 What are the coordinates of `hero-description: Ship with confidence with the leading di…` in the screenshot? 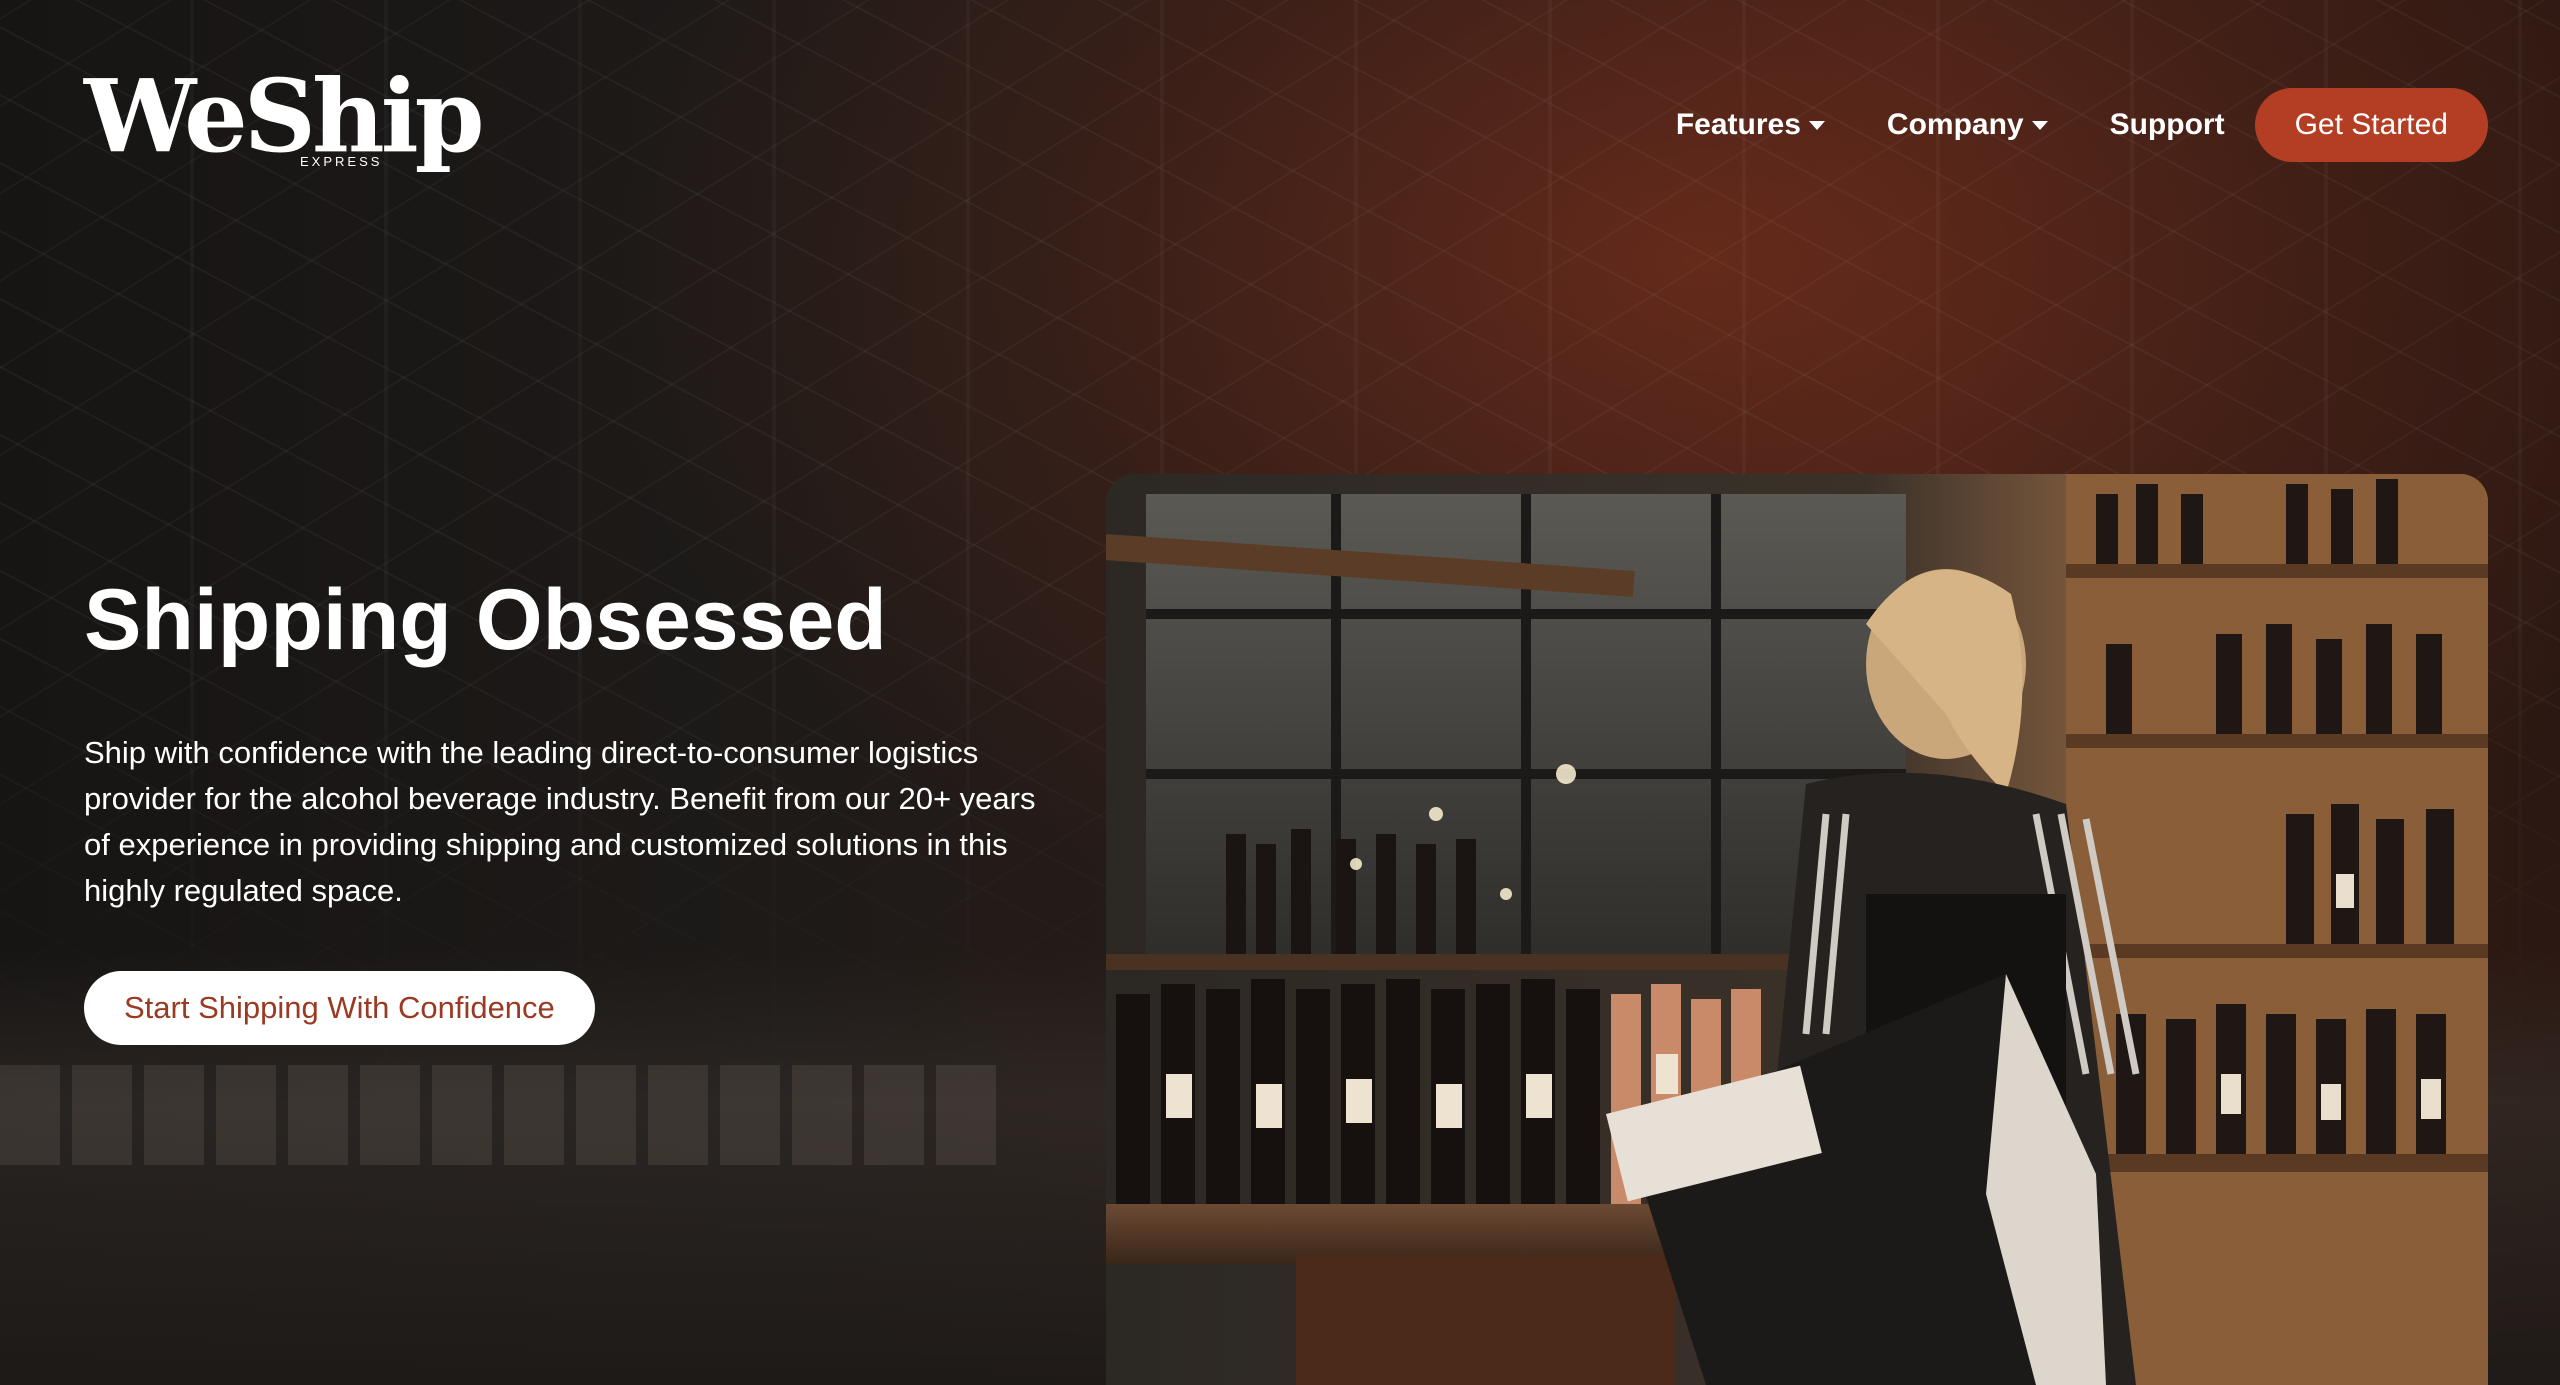 It's located at (560, 821).